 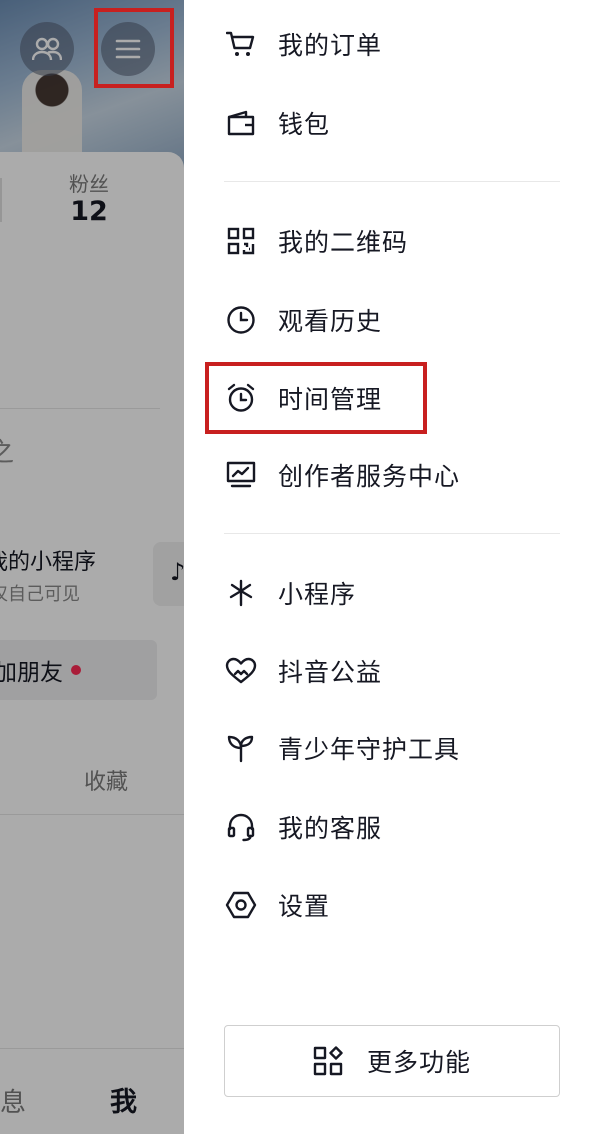 I want to click on menu-item-label: 设置, so click(x=304, y=906).